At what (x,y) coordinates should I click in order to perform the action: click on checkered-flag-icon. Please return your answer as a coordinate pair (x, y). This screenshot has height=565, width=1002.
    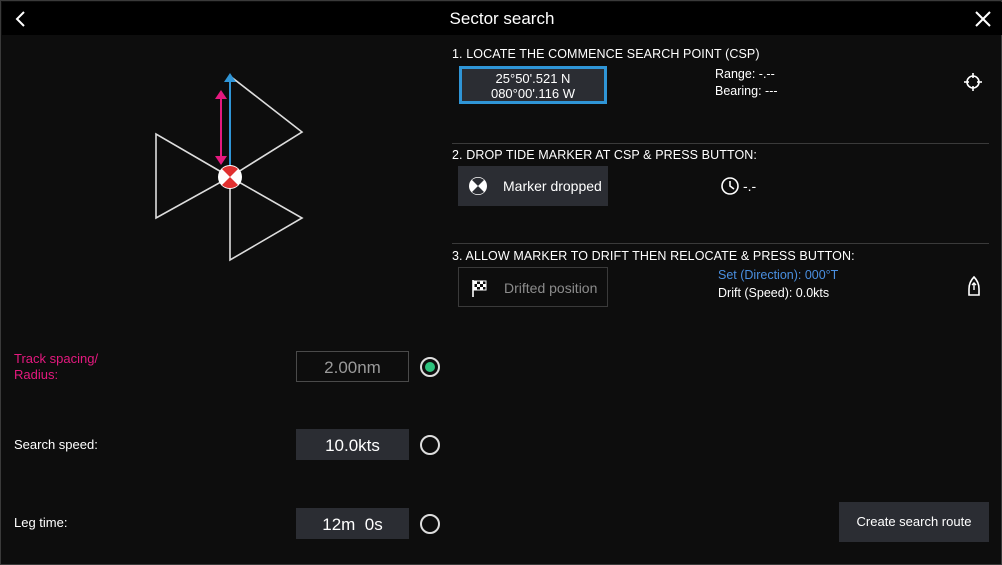
    Looking at the image, I should click on (479, 288).